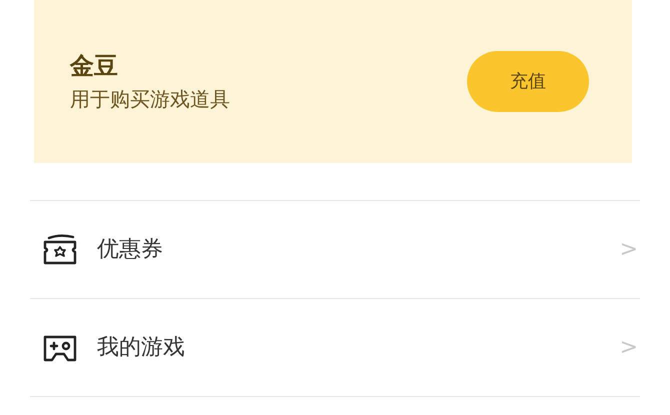  What do you see at coordinates (60, 250) in the screenshot?
I see `ticket-icon` at bounding box center [60, 250].